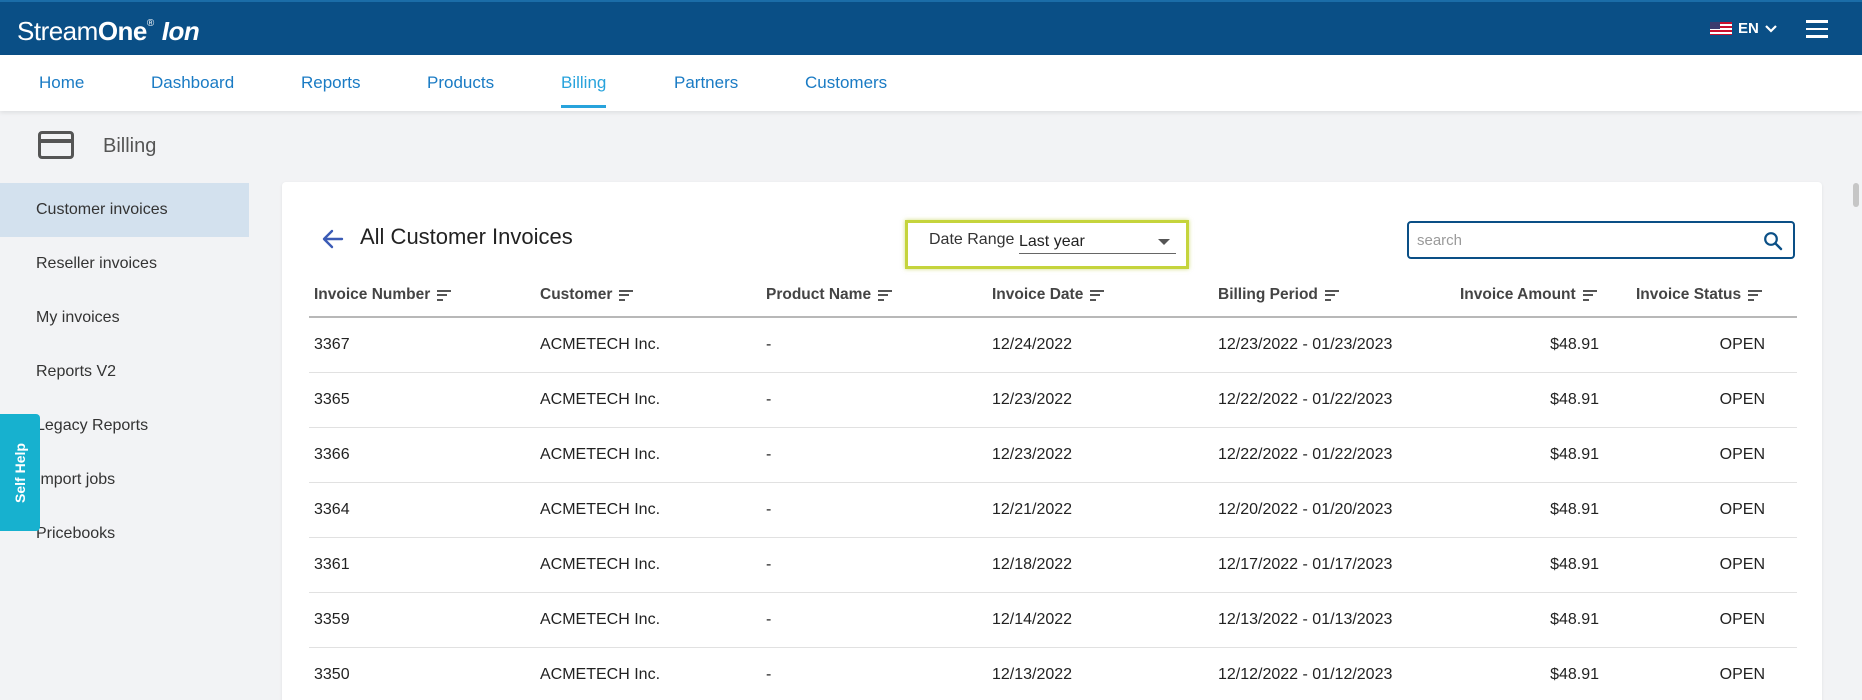 The image size is (1862, 700). What do you see at coordinates (1771, 28) in the screenshot?
I see `chevron-down-icon` at bounding box center [1771, 28].